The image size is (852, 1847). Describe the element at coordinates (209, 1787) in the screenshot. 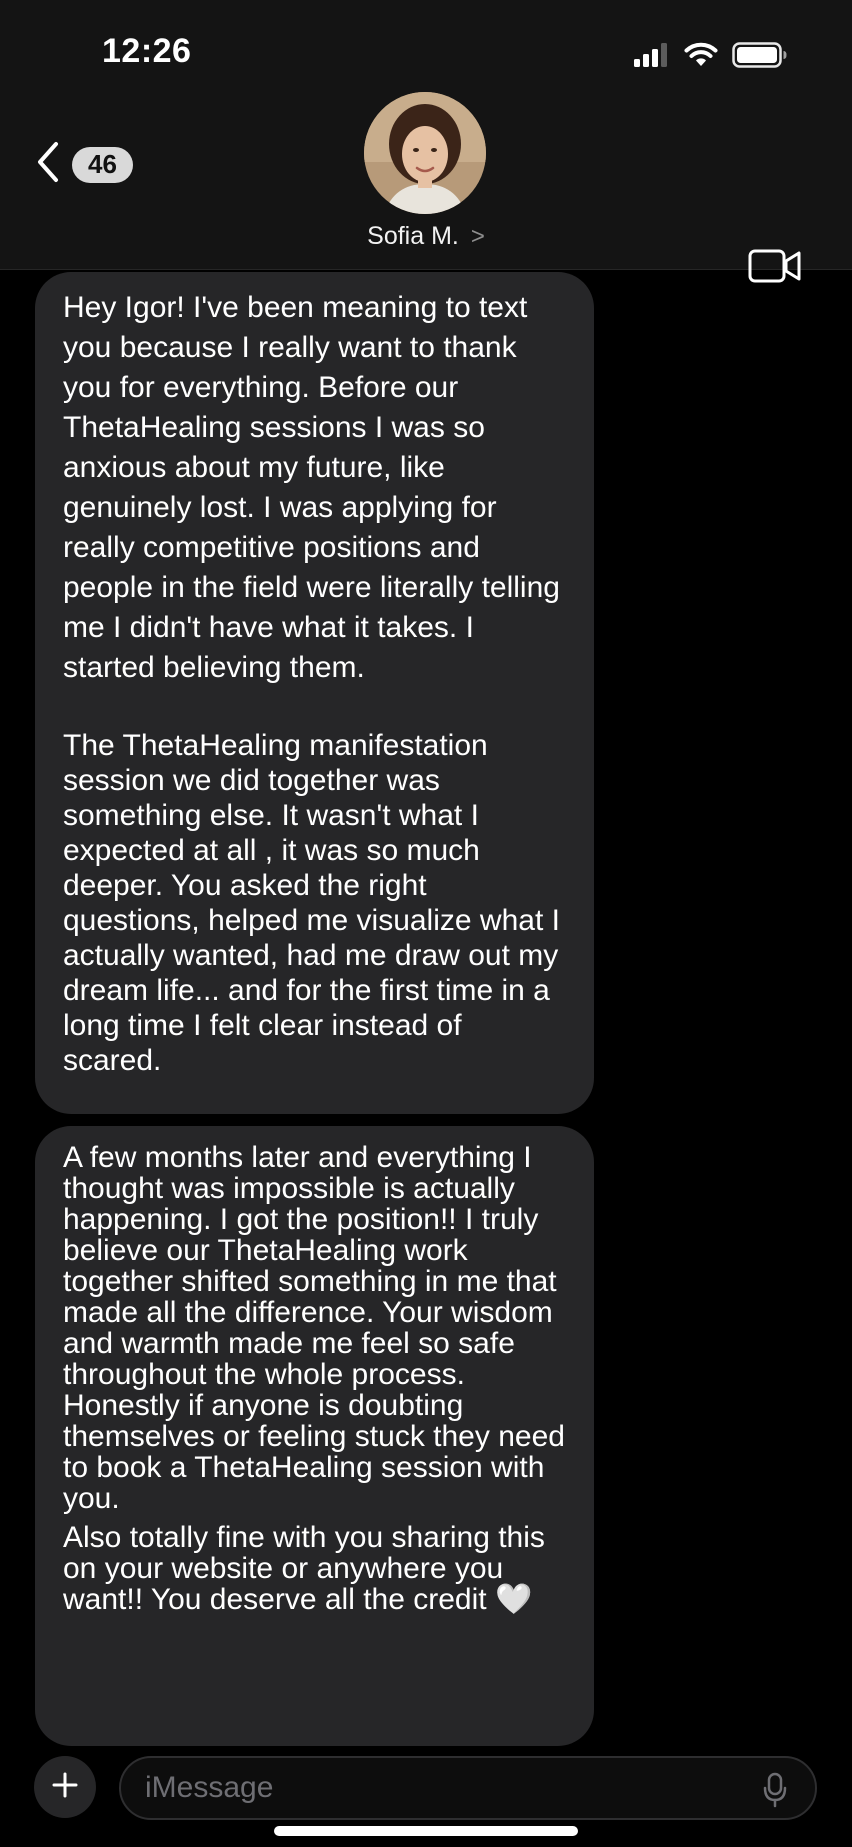

I see `message-input-placeholder: iMessage` at that location.